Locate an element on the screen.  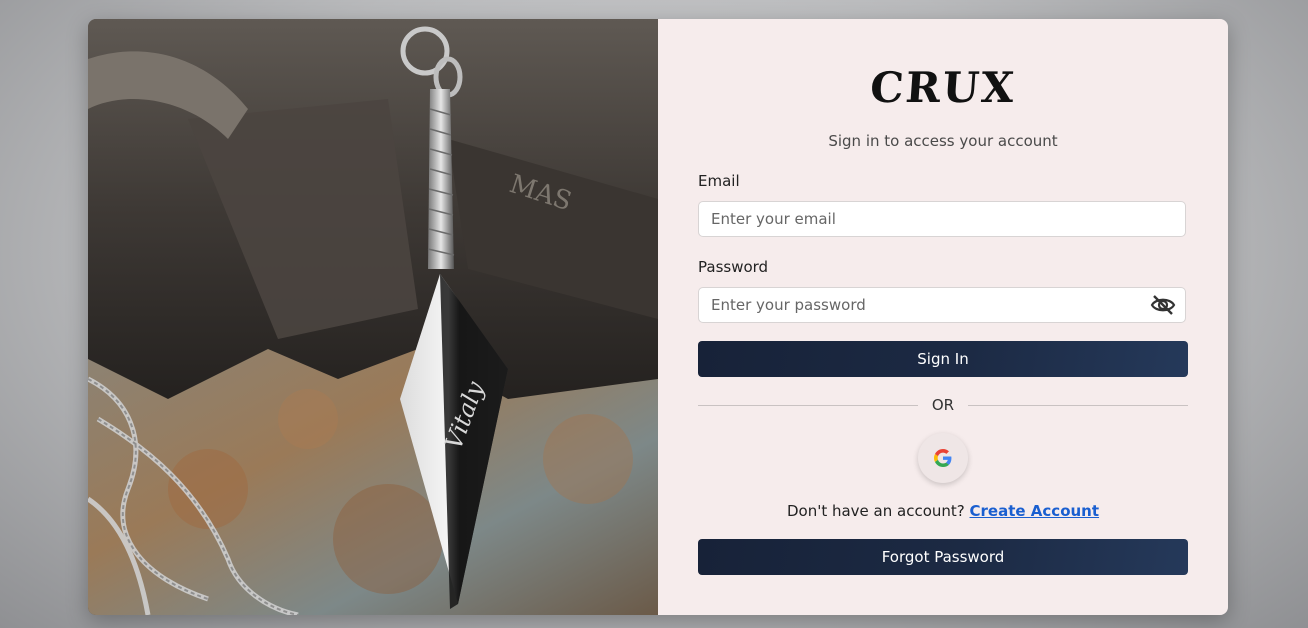
password-label: Password is located at coordinates (733, 267).